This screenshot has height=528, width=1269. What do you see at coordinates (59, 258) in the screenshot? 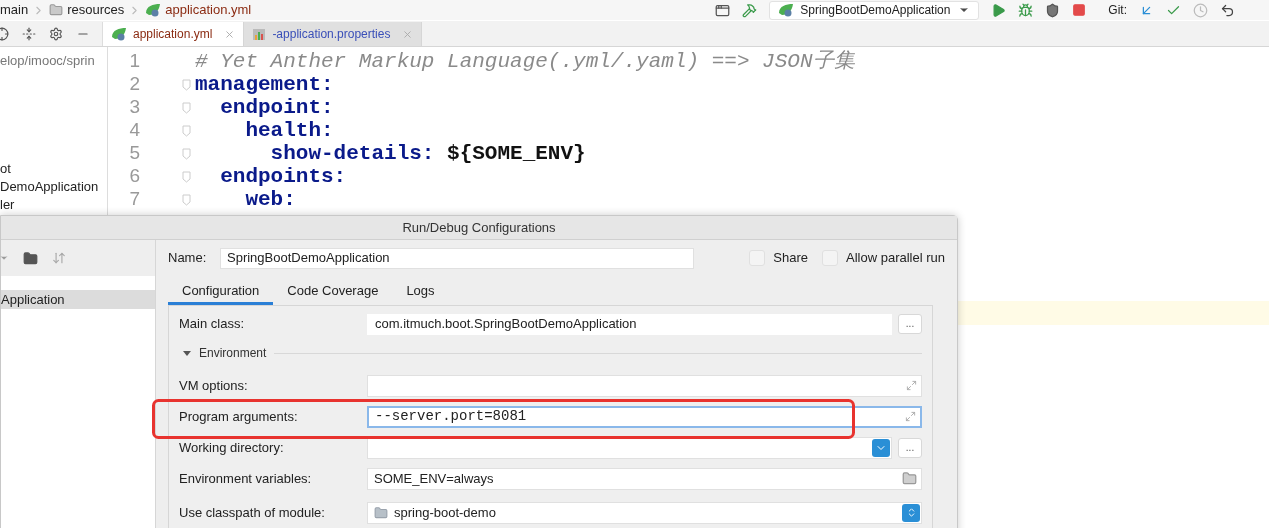
I see `sort-icon` at bounding box center [59, 258].